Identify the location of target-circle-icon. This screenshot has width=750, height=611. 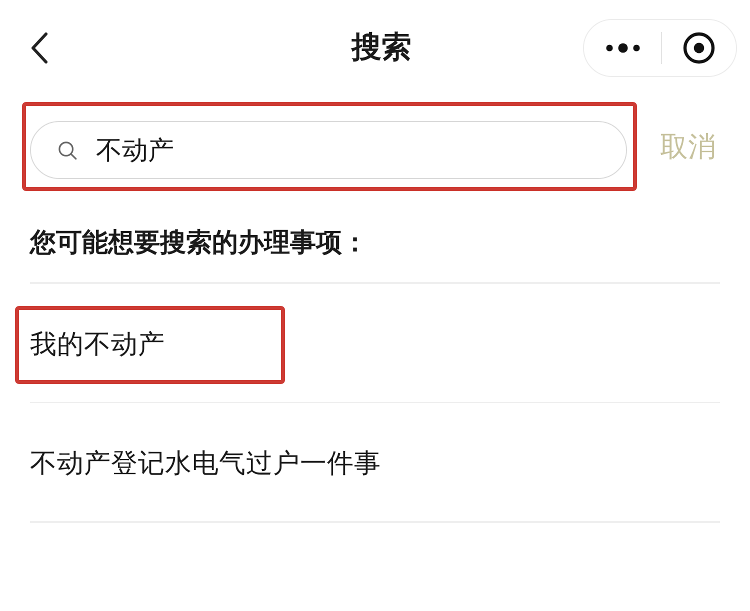
(699, 48).